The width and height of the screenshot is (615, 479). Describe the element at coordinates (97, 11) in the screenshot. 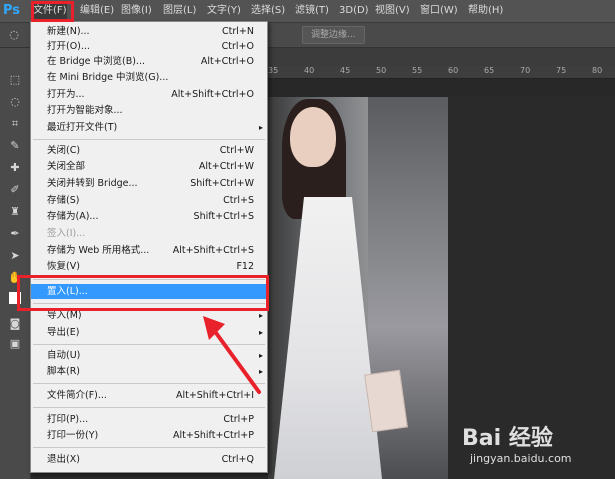

I see `menu-edit: 编辑(E)` at that location.